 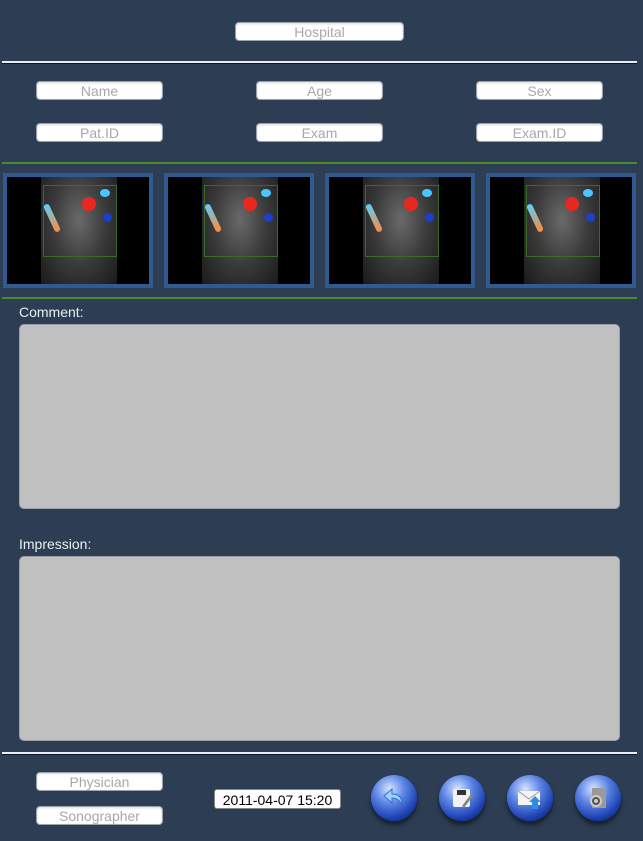 I want to click on back-button, so click(x=394, y=798).